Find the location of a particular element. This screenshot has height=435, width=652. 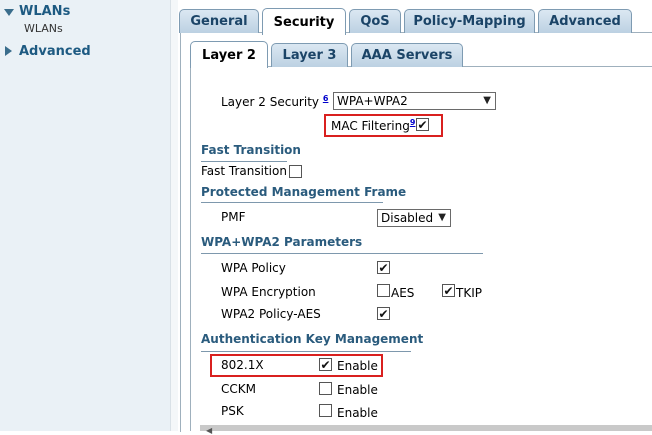

fast-transition-label: Fast Transition is located at coordinates (244, 171).